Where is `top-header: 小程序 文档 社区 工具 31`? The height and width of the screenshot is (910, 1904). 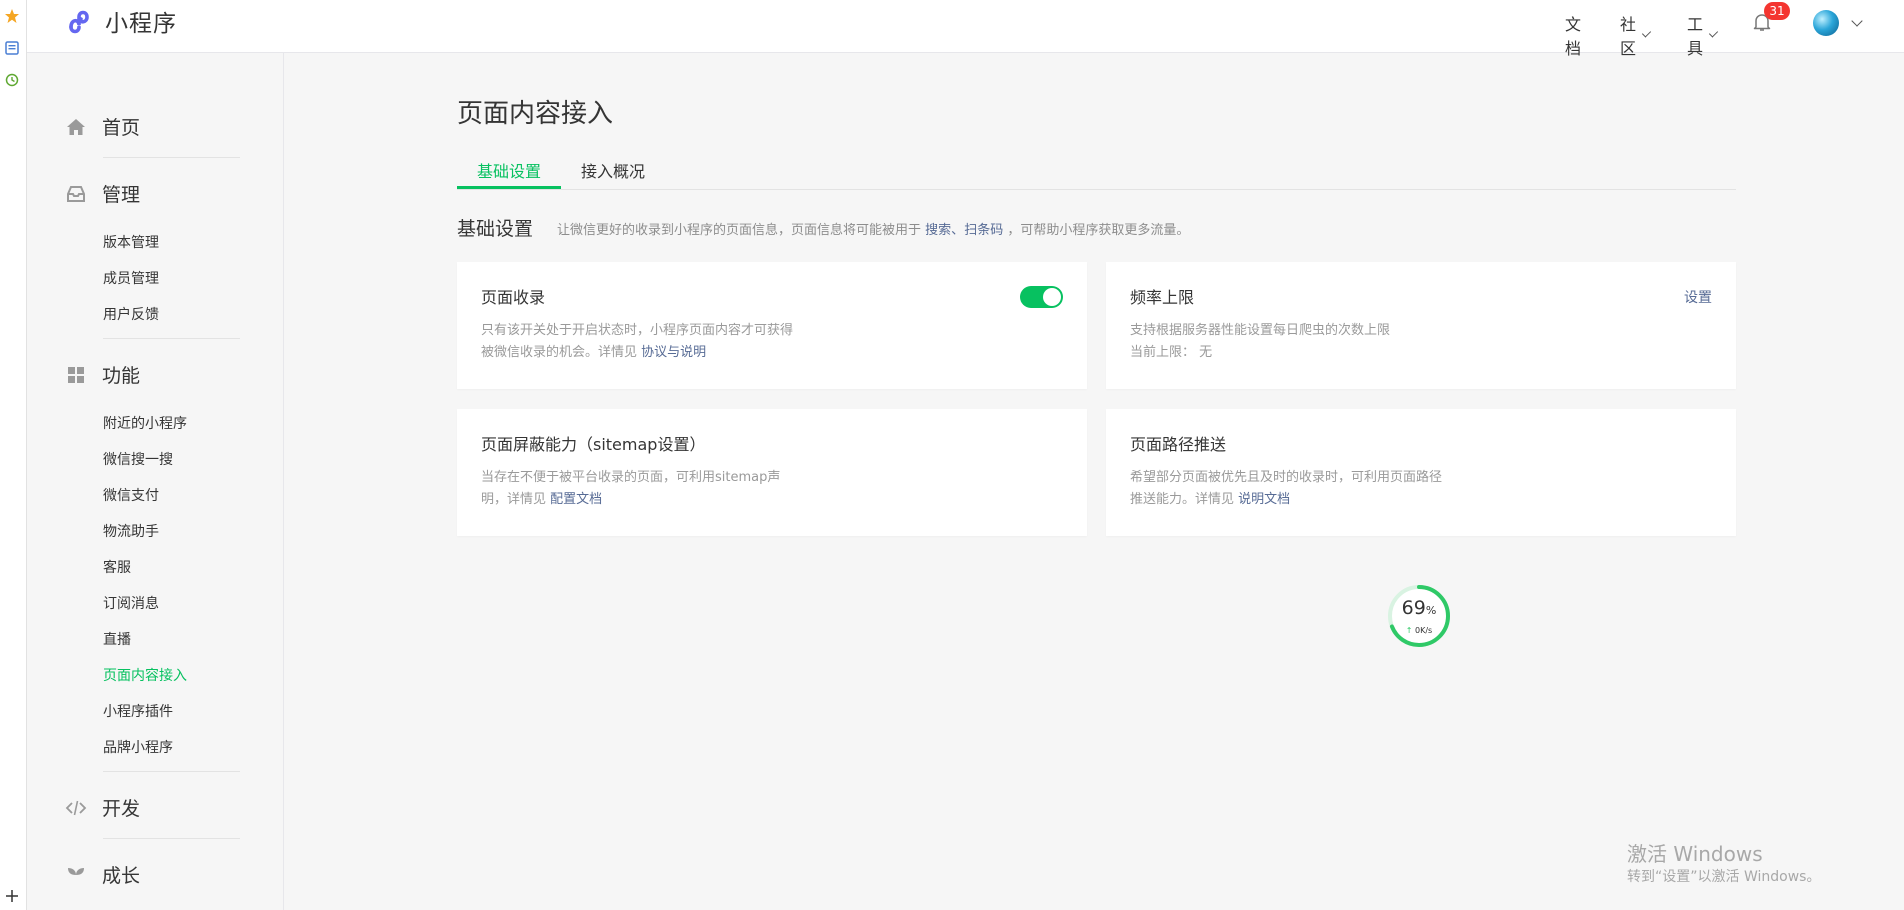 top-header: 小程序 文档 社区 工具 31 is located at coordinates (965, 29).